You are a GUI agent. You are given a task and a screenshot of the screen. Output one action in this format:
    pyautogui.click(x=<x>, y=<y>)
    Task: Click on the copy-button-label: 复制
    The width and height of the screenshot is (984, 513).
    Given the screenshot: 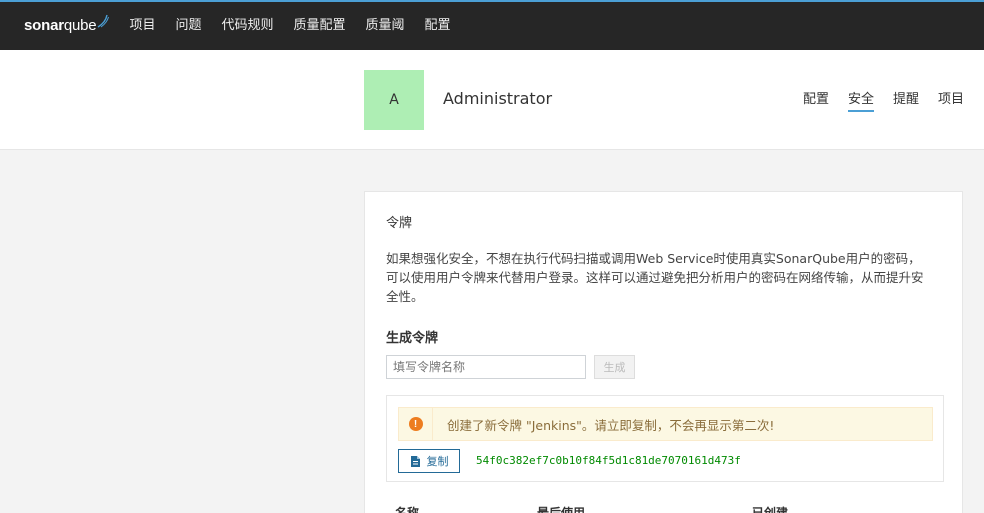 What is the action you would take?
    pyautogui.click(x=437, y=461)
    